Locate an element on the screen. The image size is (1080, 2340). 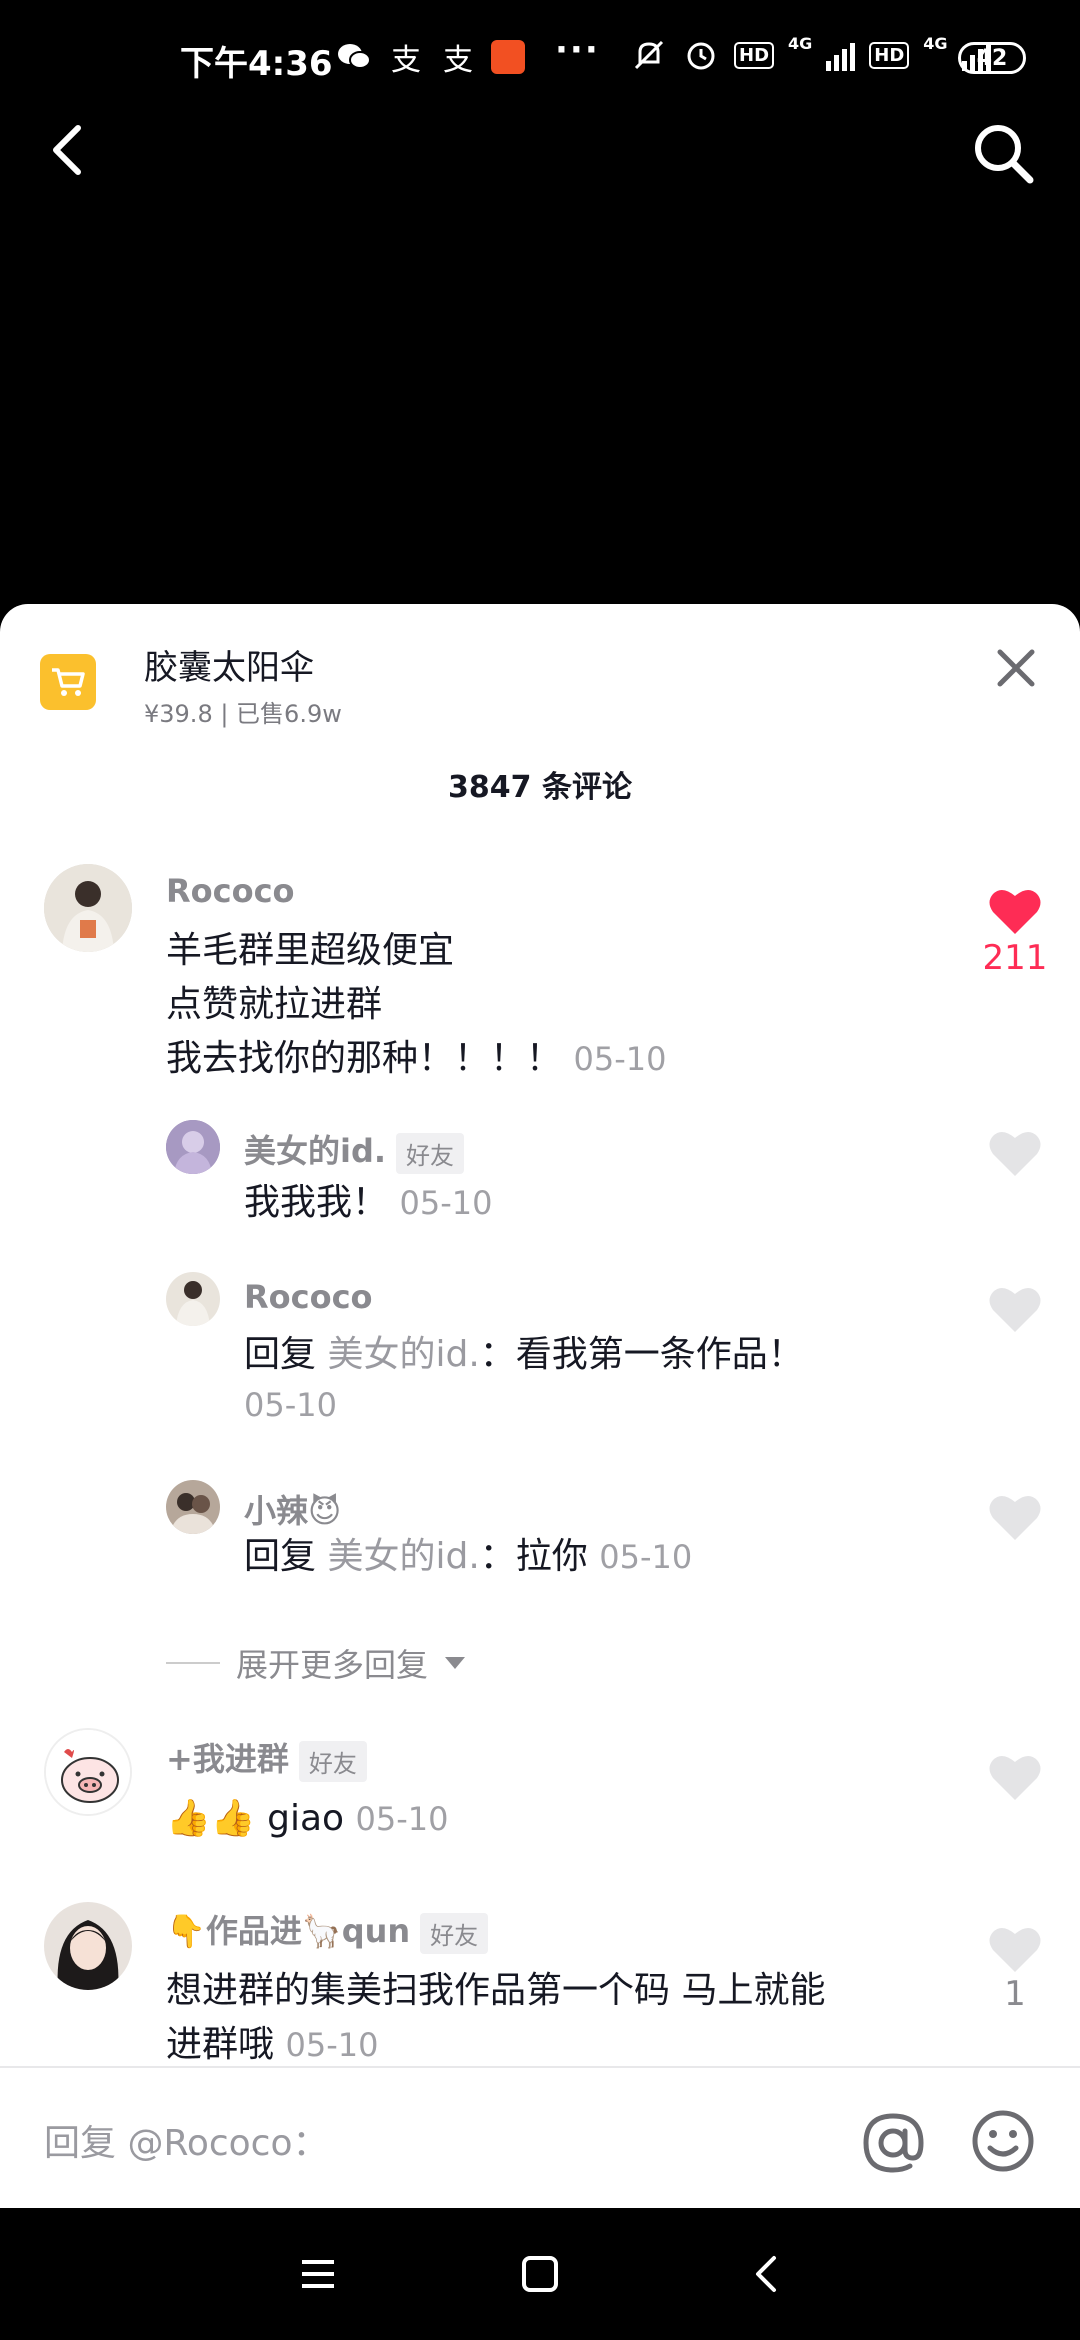
reply-text: 我我我！ 05-10 is located at coordinates (368, 1203).